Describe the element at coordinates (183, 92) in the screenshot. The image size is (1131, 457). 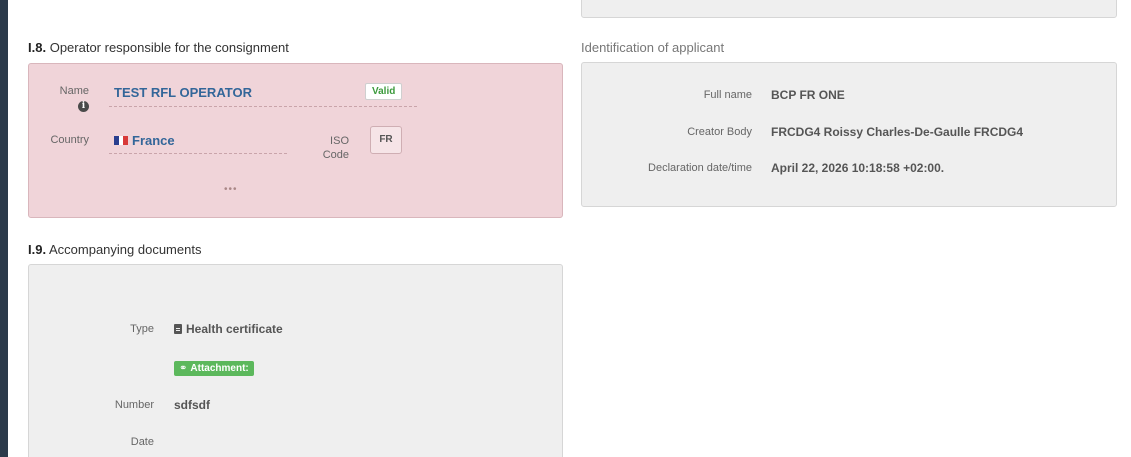
I see `operator-name-link: TEST RFL OPERATOR` at that location.